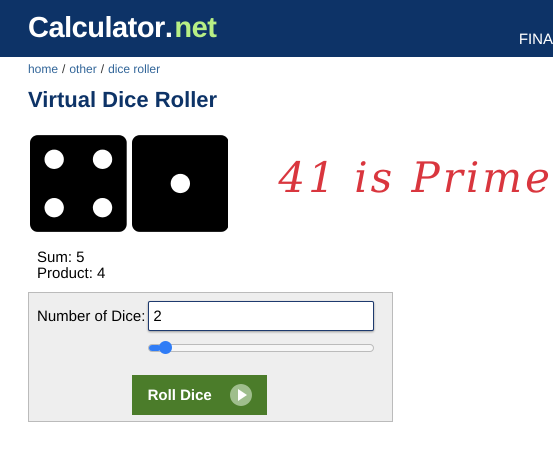 The width and height of the screenshot is (553, 469). I want to click on field-label: Number of Dice:, so click(91, 316).